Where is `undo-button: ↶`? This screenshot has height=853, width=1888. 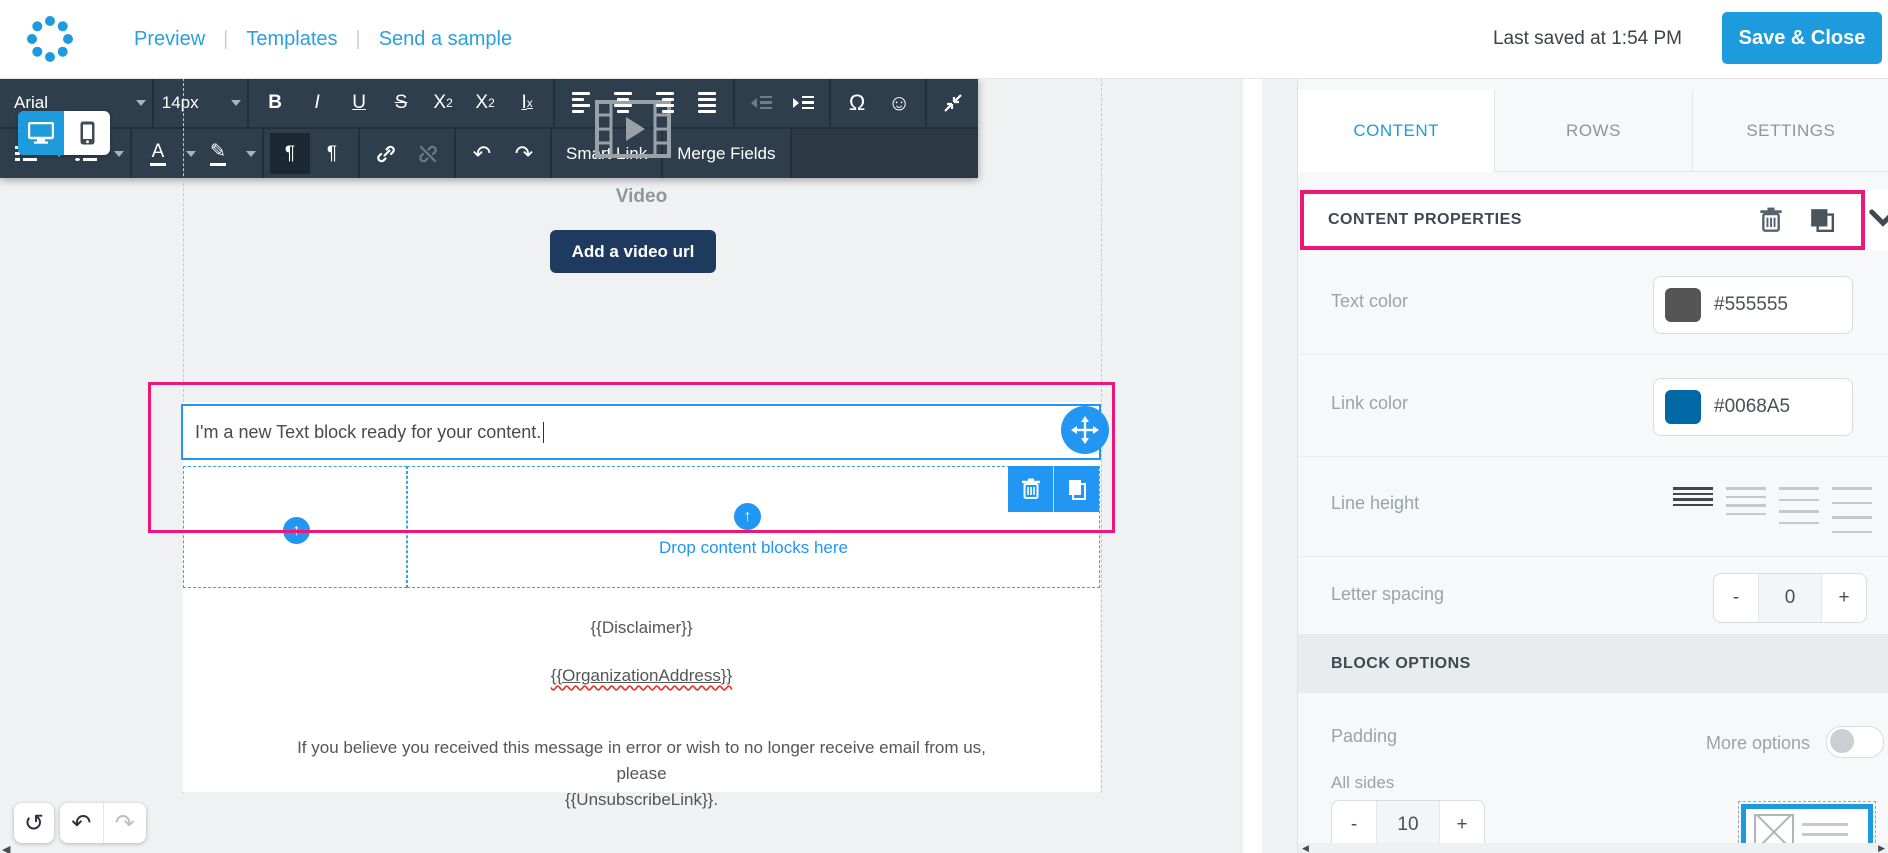
undo-button: ↶ is located at coordinates (482, 153).